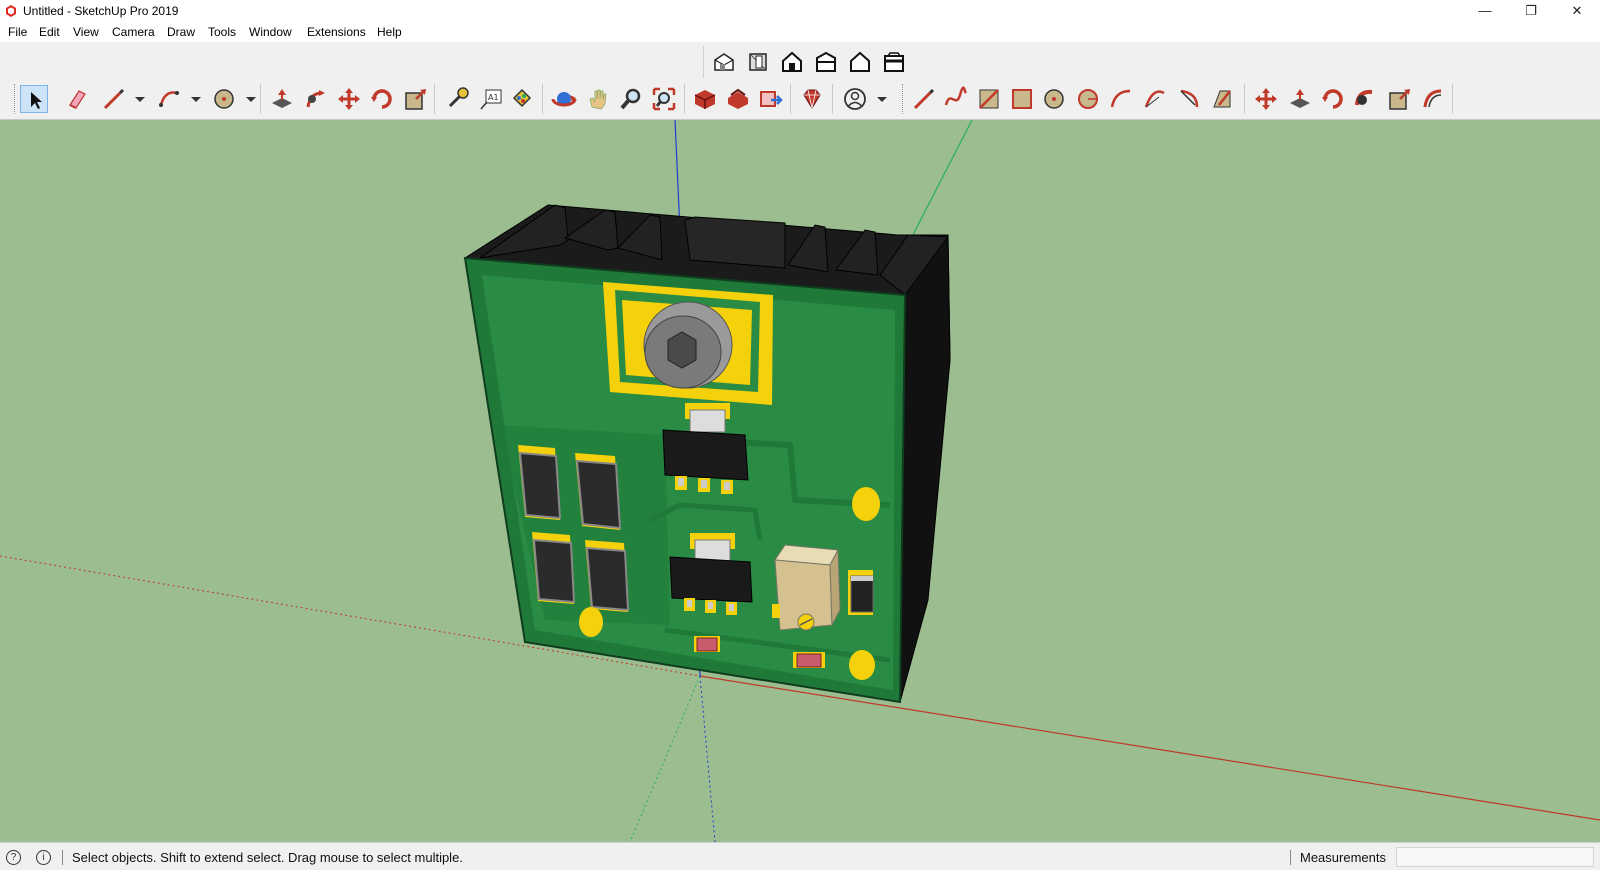  What do you see at coordinates (792, 62) in the screenshot?
I see `front-view-icon` at bounding box center [792, 62].